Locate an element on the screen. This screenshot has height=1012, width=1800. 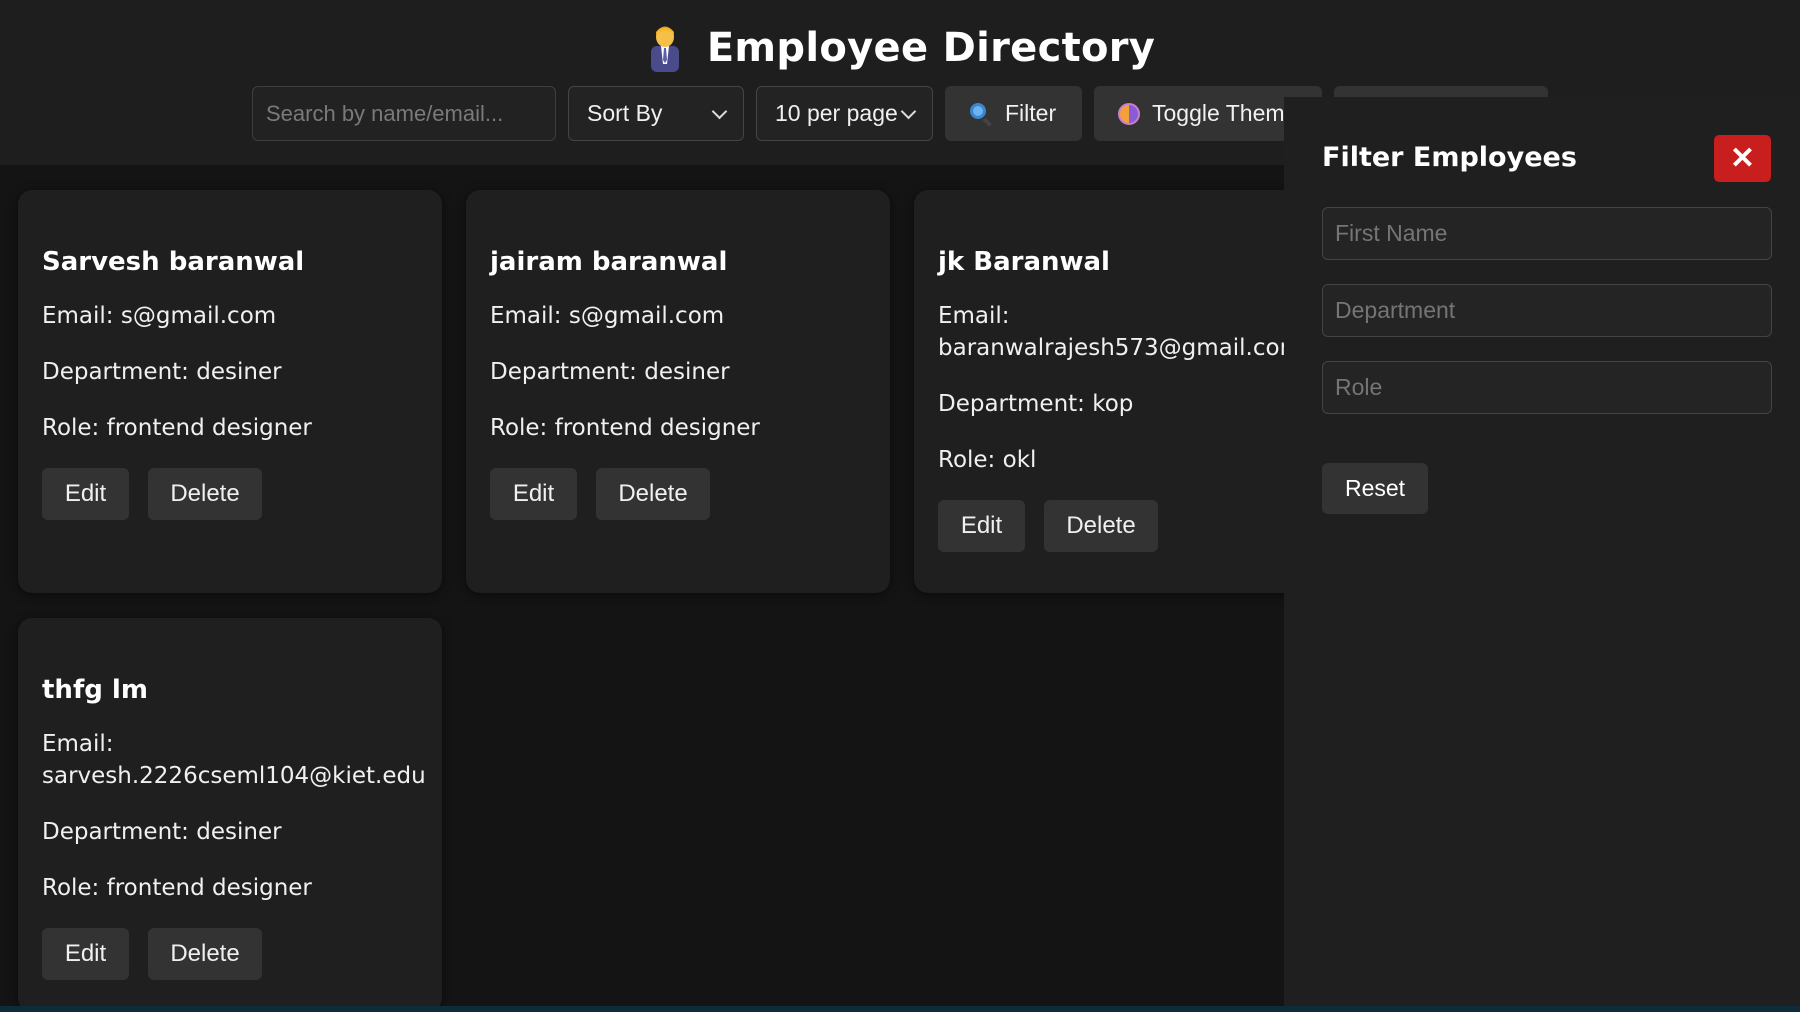
theme-icon is located at coordinates (1129, 113).